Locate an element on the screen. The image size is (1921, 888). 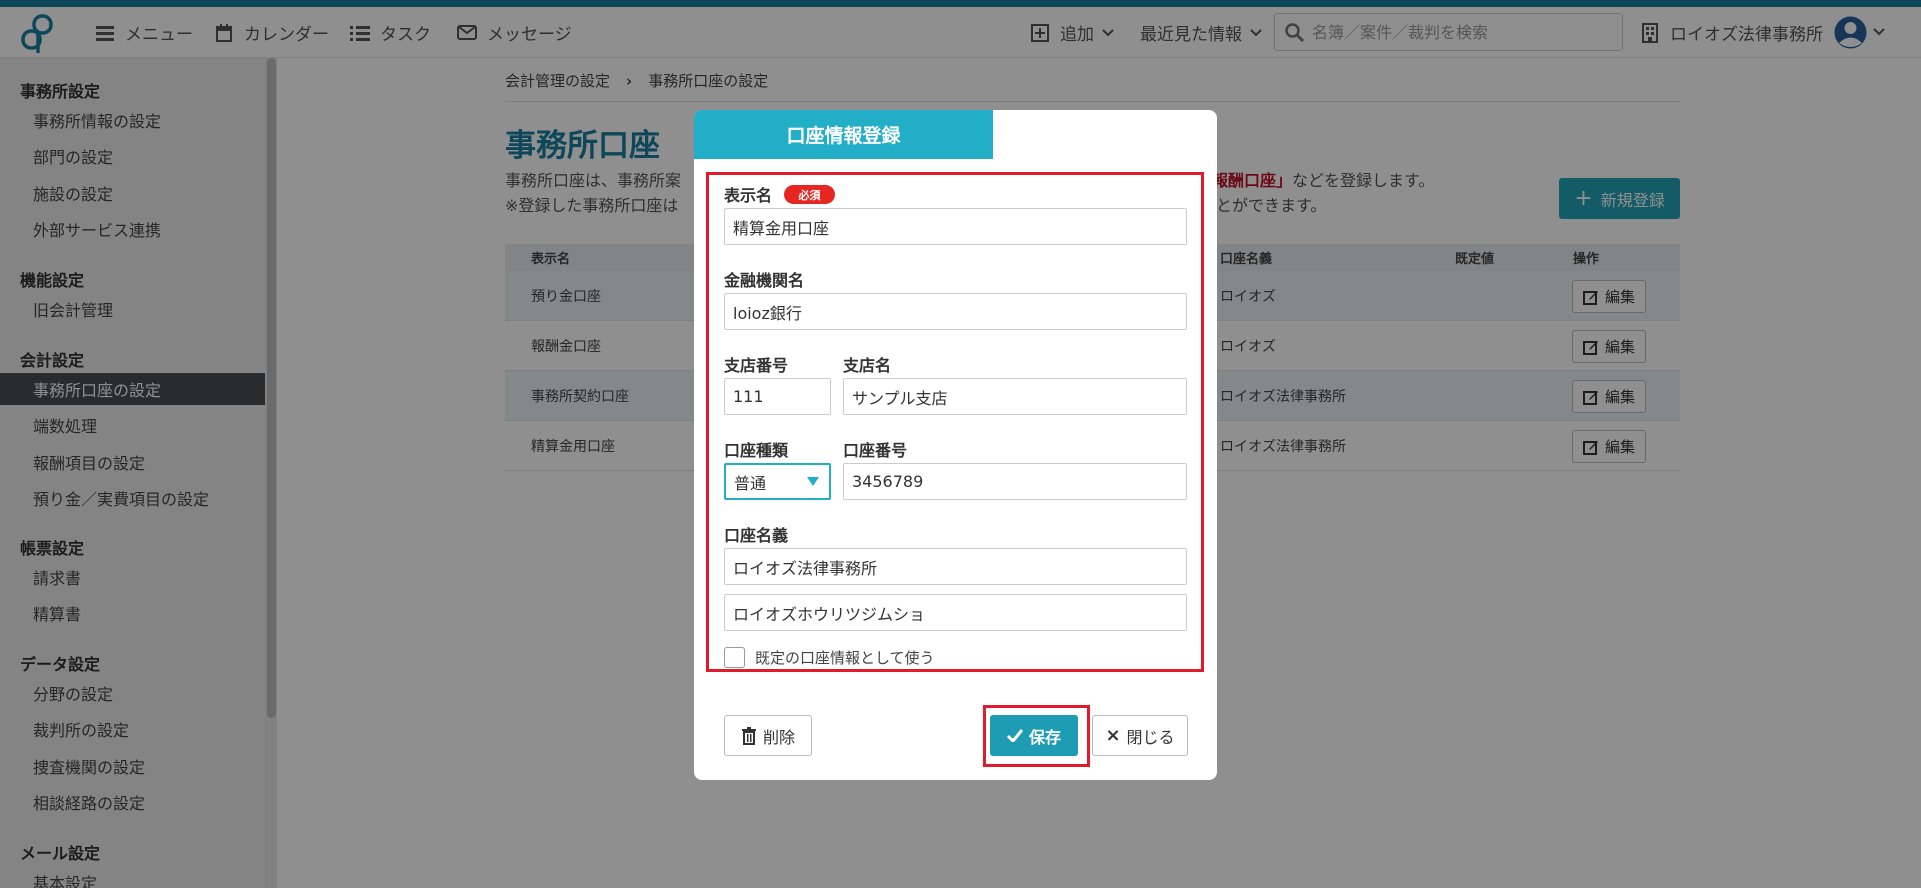
bank-name-input: loioz銀行 is located at coordinates (955, 311).